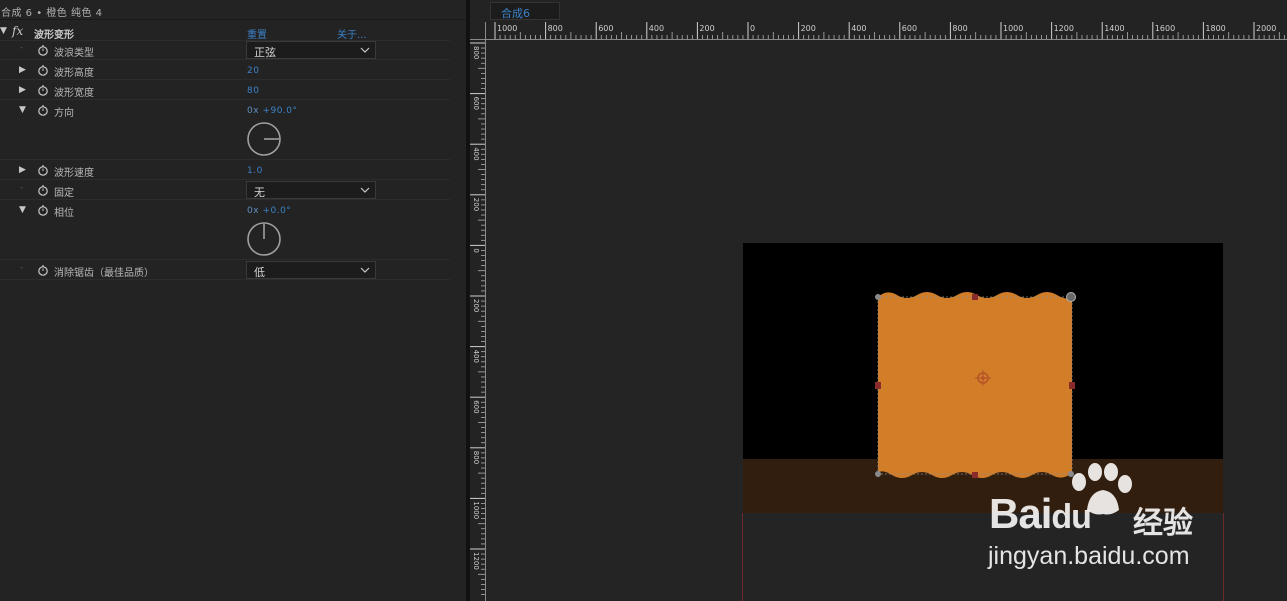  What do you see at coordinates (74, 93) in the screenshot?
I see `wave-width-label: 波形宽度` at bounding box center [74, 93].